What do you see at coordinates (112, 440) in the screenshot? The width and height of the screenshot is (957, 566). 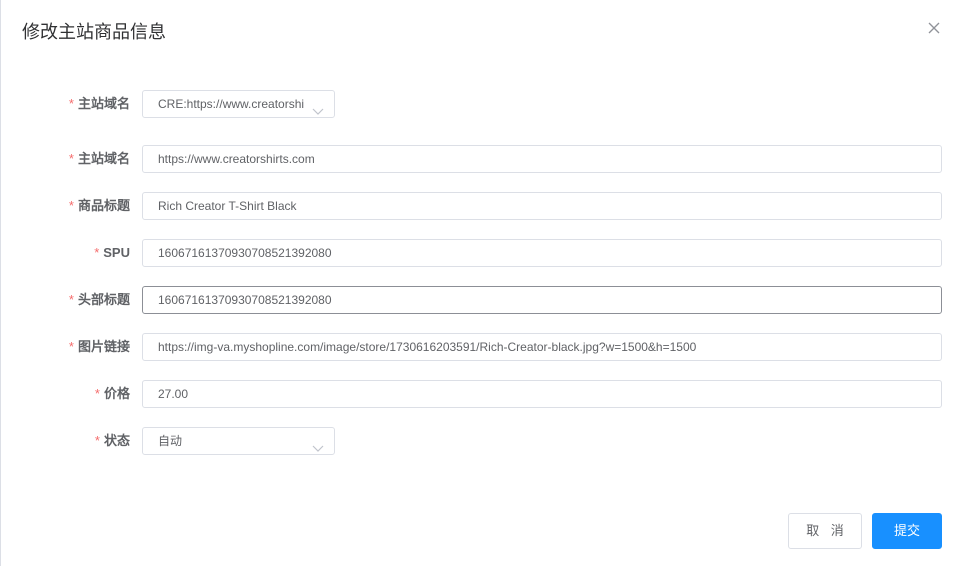 I see `field-label: * 状态` at bounding box center [112, 440].